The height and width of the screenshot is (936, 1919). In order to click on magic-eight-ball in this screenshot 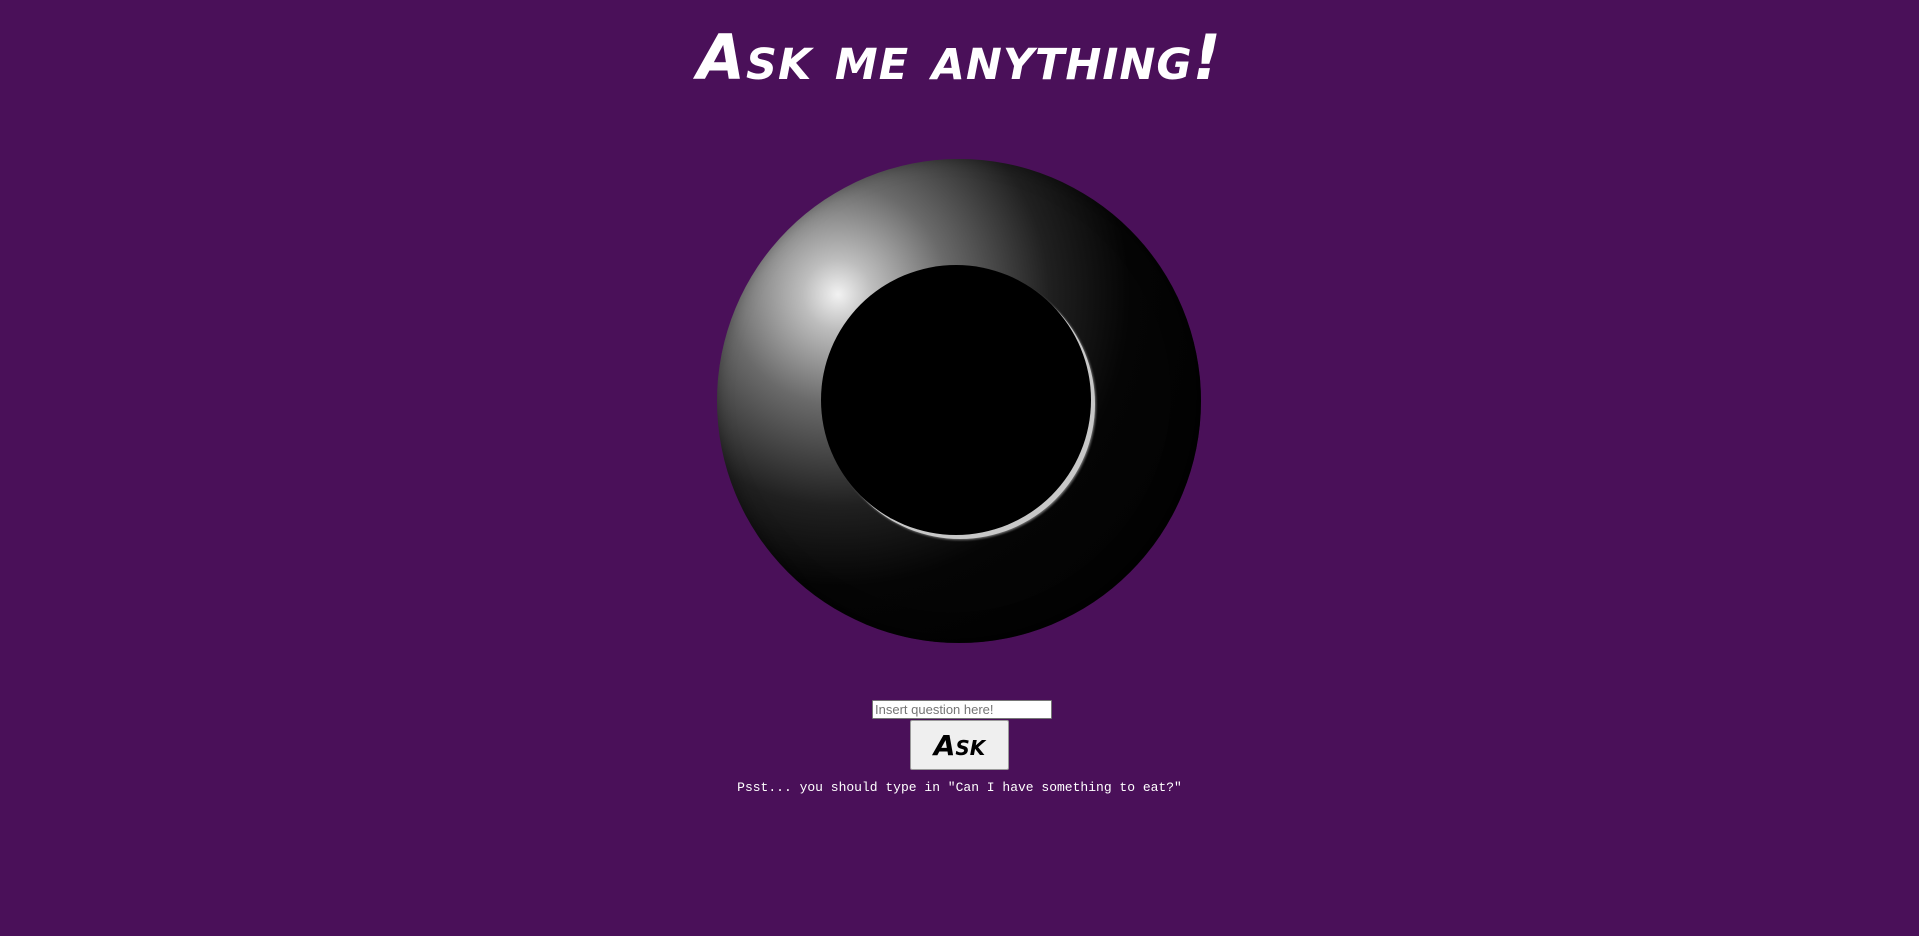, I will do `click(959, 401)`.